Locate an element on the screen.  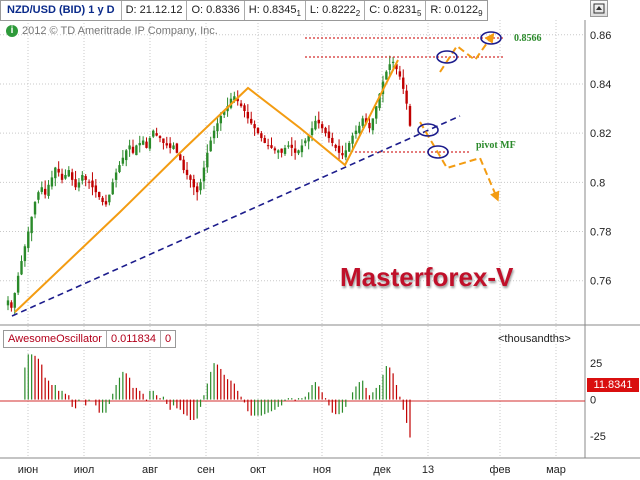
high-main: H: 0.8345 is located at coordinates (272, 10).